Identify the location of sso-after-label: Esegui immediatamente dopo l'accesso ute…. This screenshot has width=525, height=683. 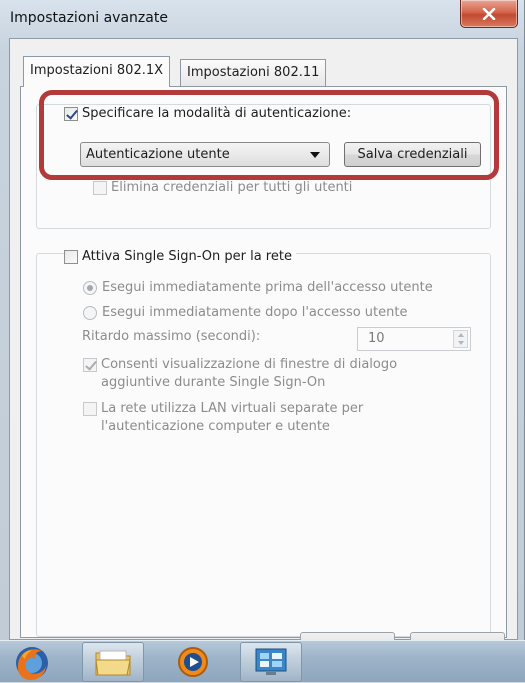
(255, 312).